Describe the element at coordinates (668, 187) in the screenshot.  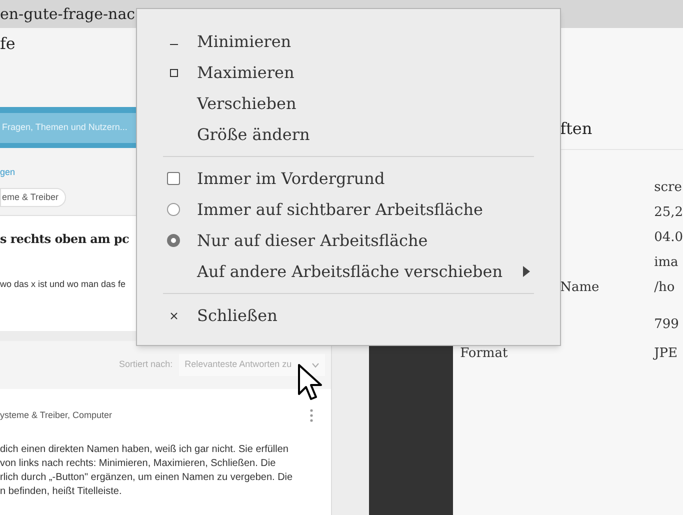
I see `property-value: scre` at that location.